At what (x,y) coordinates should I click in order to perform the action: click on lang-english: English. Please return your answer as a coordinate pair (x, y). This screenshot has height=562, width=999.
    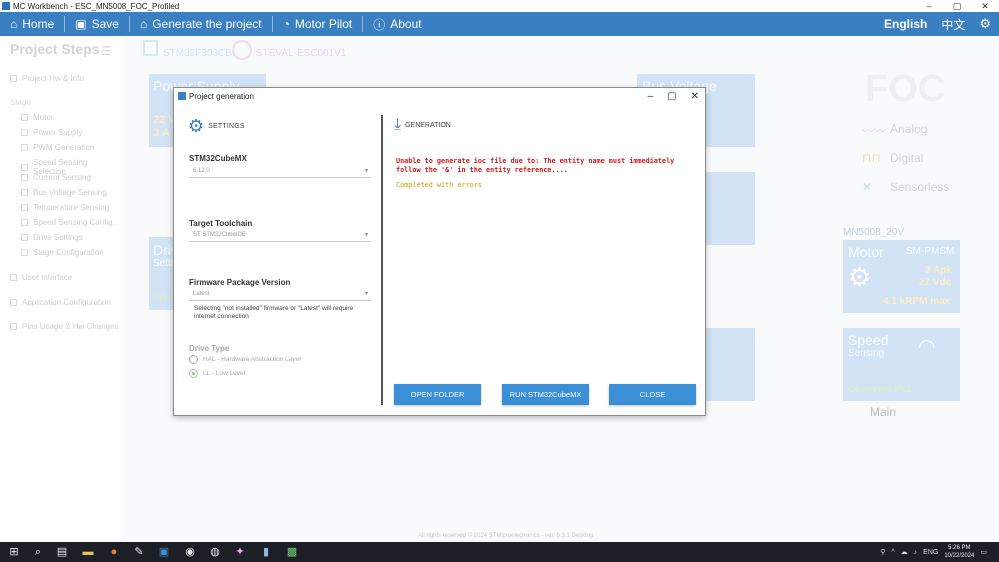
    Looking at the image, I should click on (905, 24).